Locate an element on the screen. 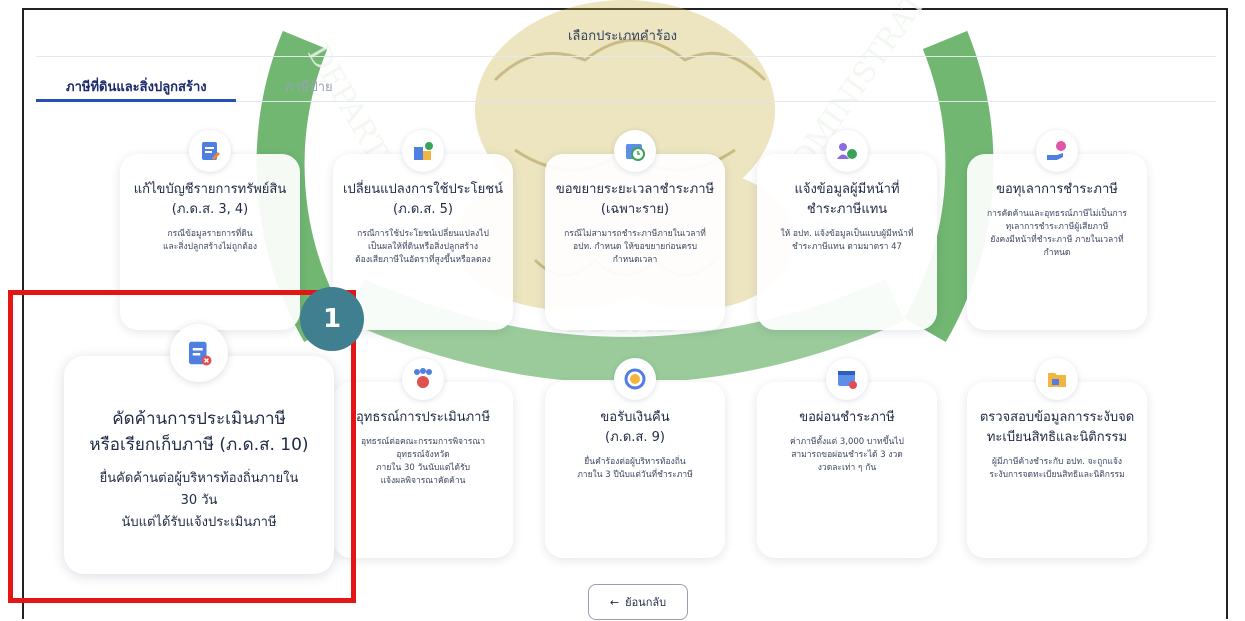 The image size is (1245, 621). clipboard-edit-icon is located at coordinates (210, 151).